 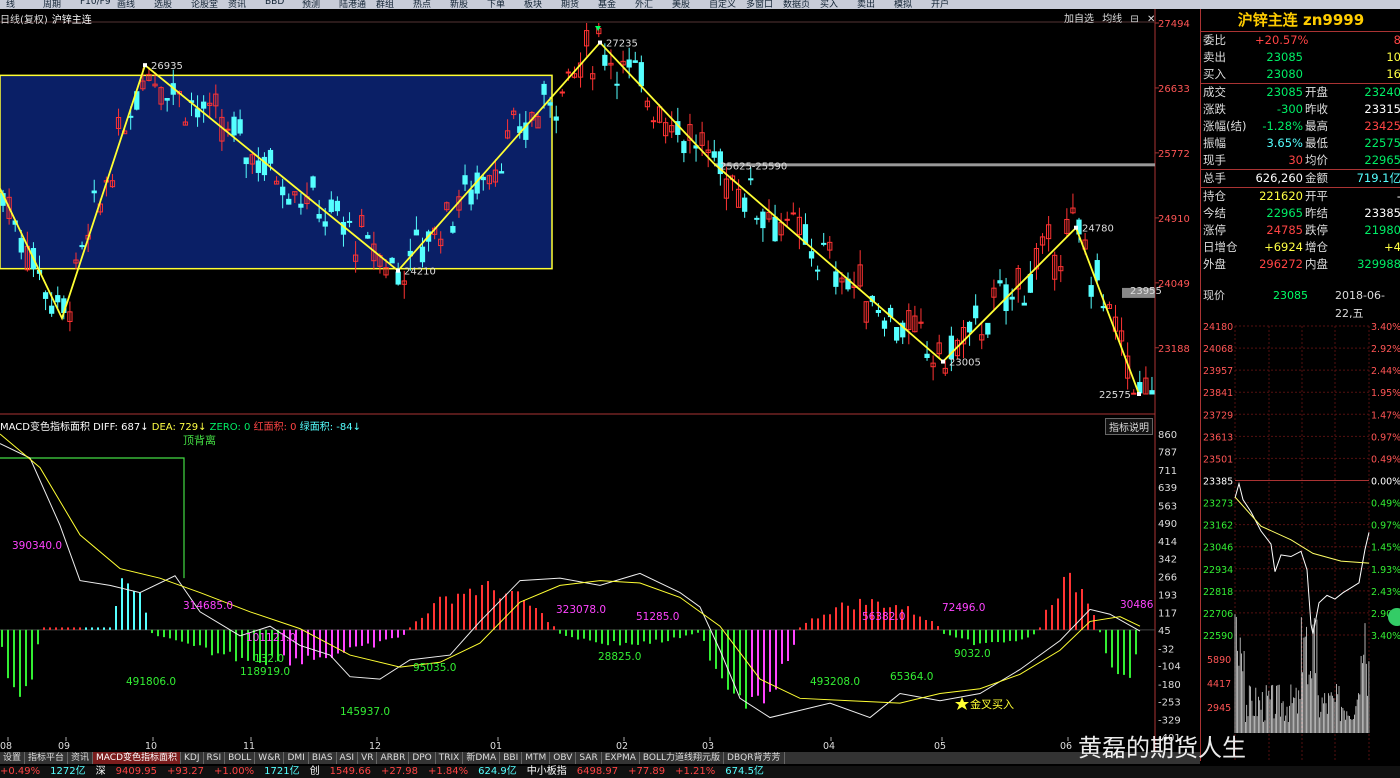 I want to click on top-menu-item: 资讯, so click(x=237, y=4).